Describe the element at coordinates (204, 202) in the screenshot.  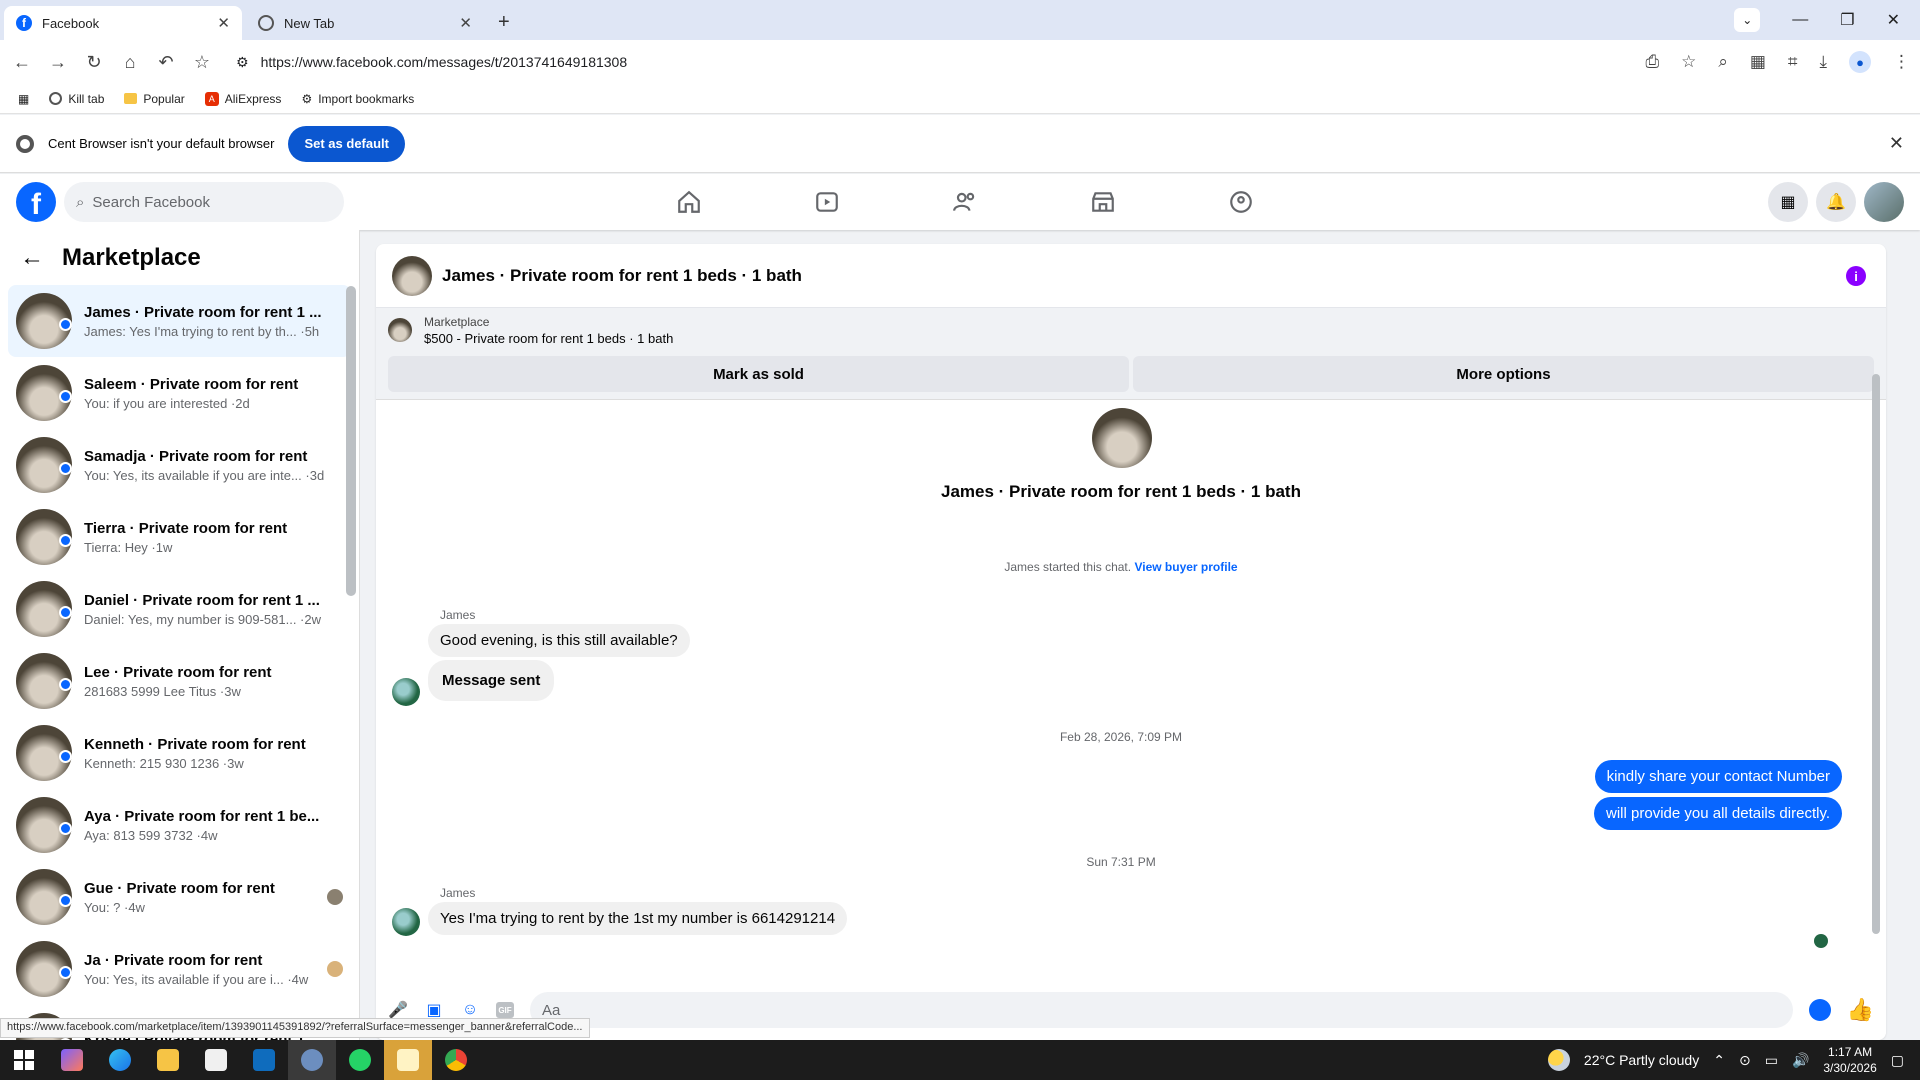
I see `facebook-search: ⌕ Search Facebook` at that location.